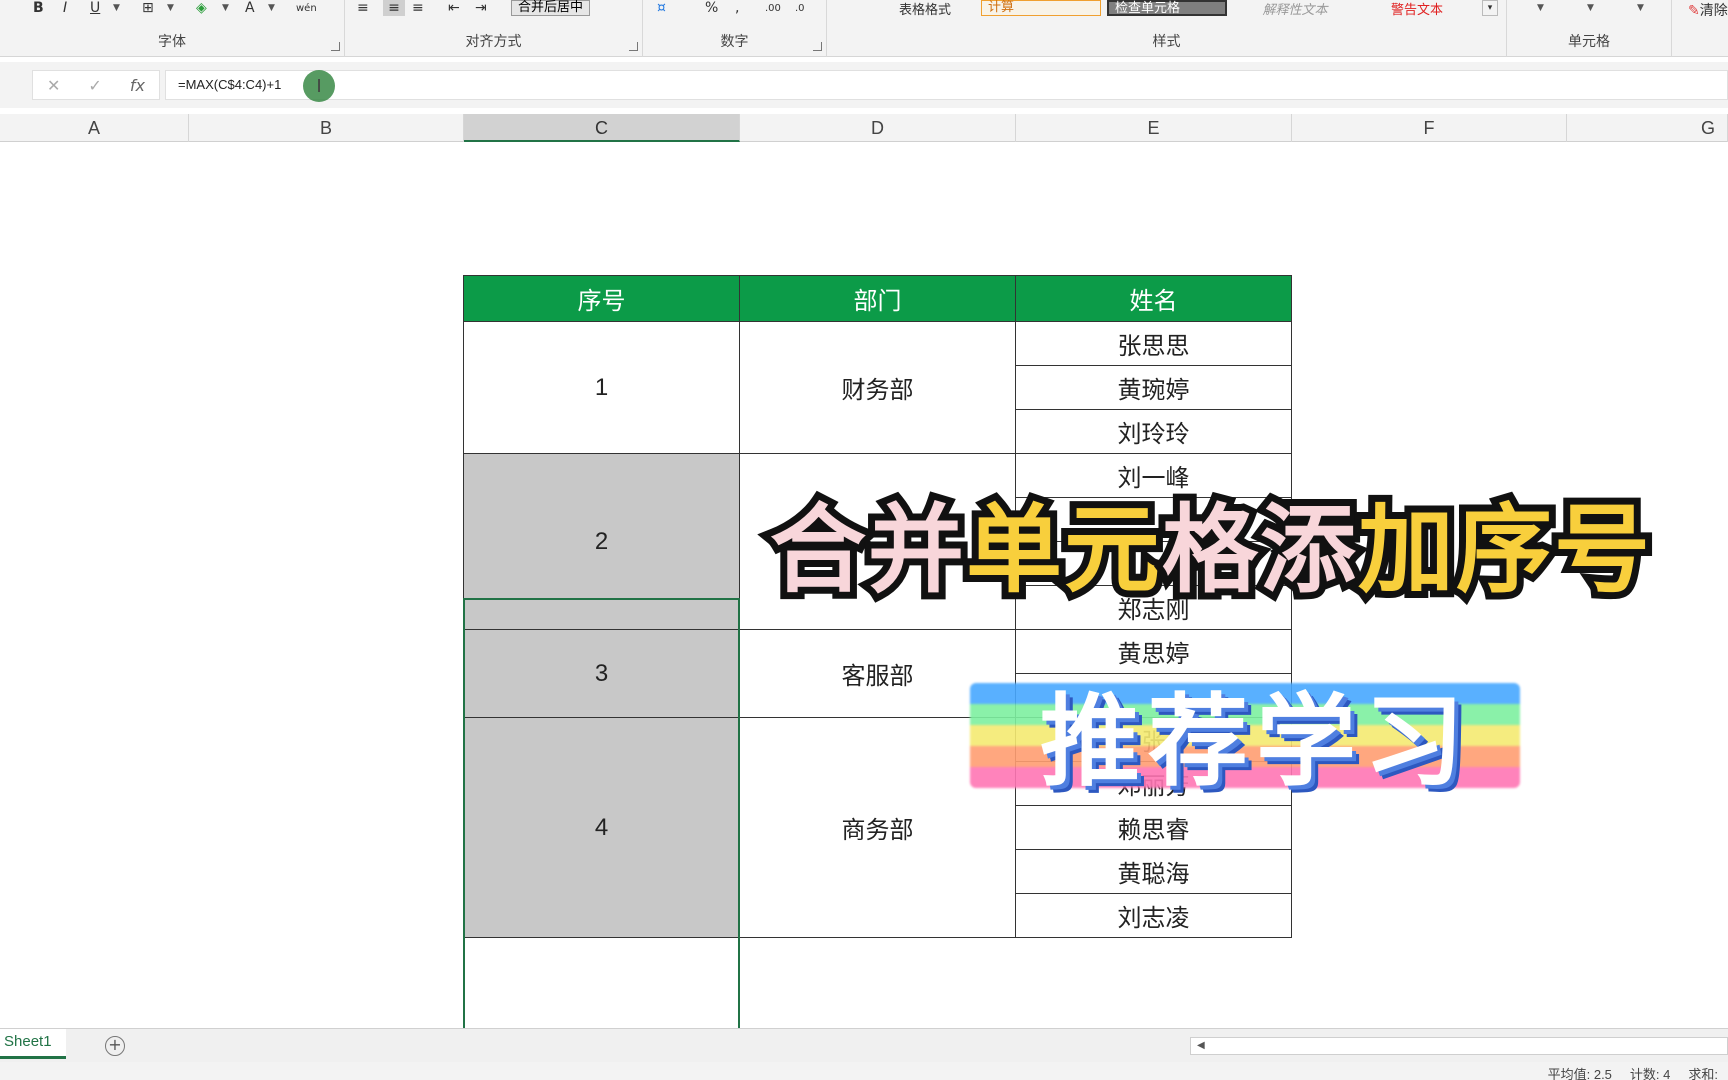  Describe the element at coordinates (1579, 1073) in the screenshot. I see `status-average: 平均值: 2.5` at that location.